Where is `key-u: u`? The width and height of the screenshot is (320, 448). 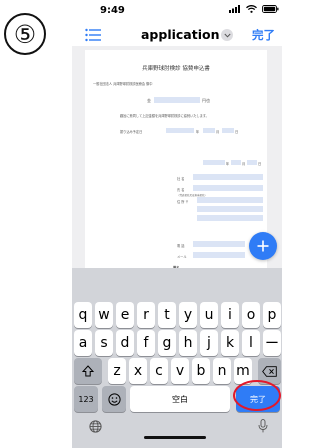
key-u: u is located at coordinates (209, 315).